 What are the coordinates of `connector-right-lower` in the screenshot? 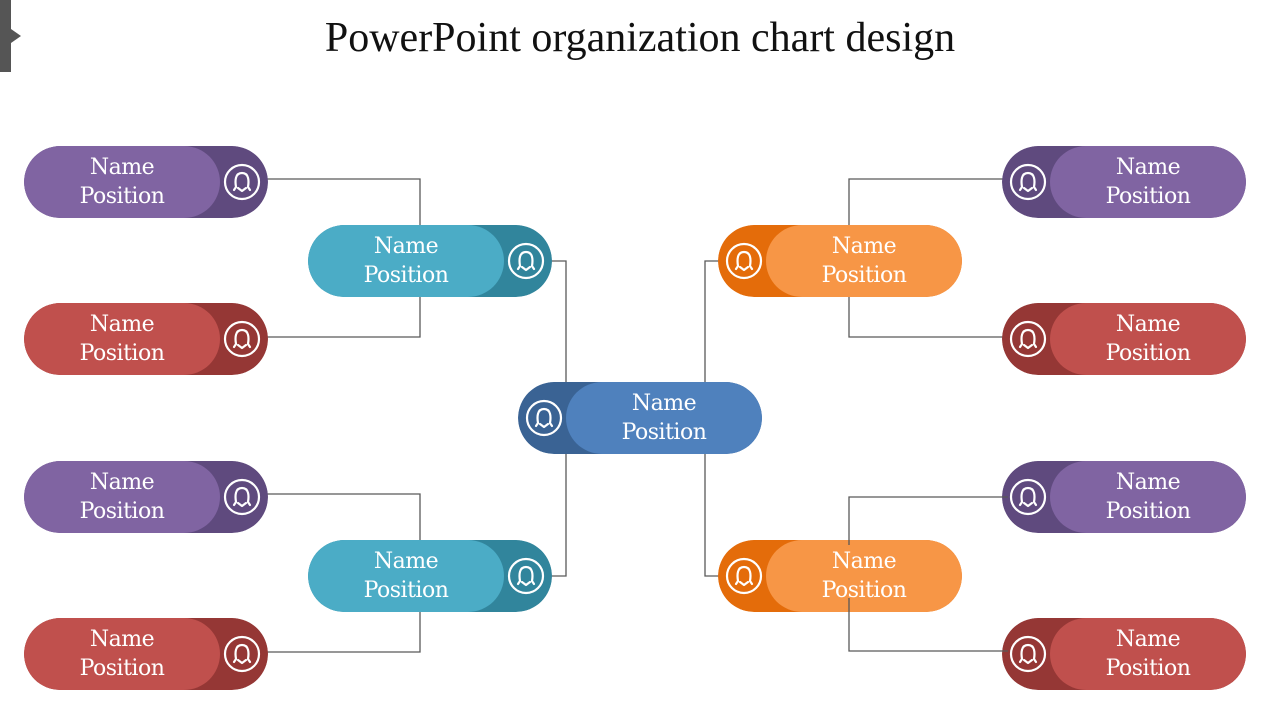 It's located at (714, 514).